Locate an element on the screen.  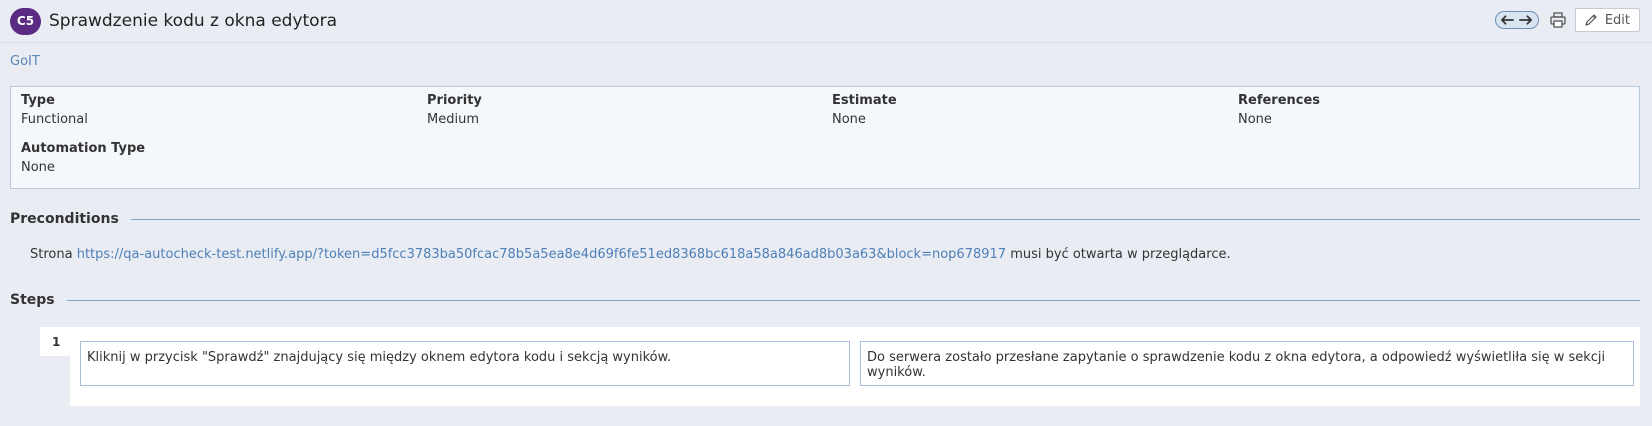
pencil-icon is located at coordinates (1591, 20).